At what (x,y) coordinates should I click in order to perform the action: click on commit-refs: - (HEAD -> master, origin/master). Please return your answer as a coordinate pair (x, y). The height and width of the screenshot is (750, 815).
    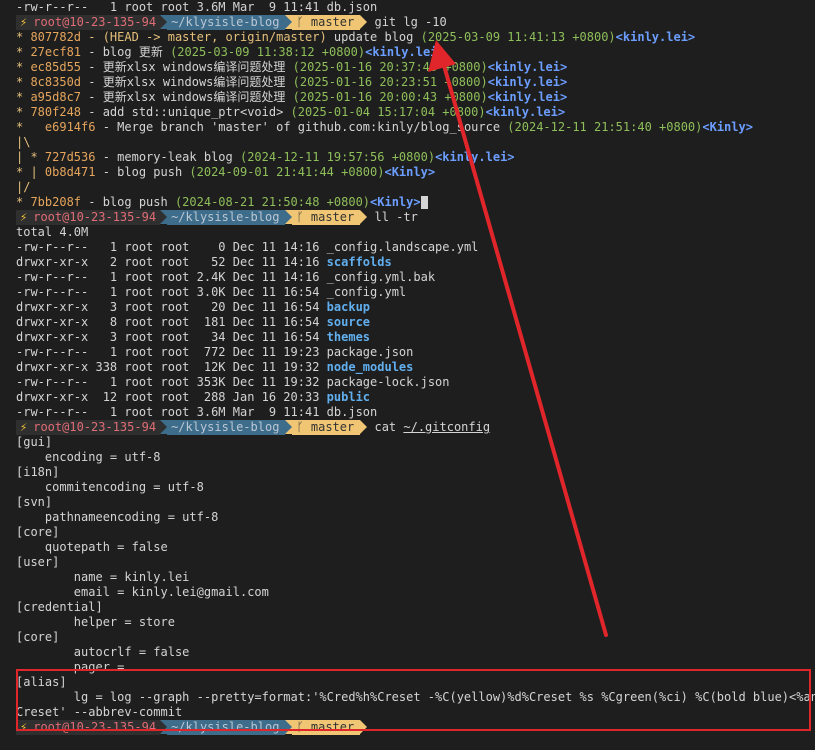
    Looking at the image, I should click on (204, 37).